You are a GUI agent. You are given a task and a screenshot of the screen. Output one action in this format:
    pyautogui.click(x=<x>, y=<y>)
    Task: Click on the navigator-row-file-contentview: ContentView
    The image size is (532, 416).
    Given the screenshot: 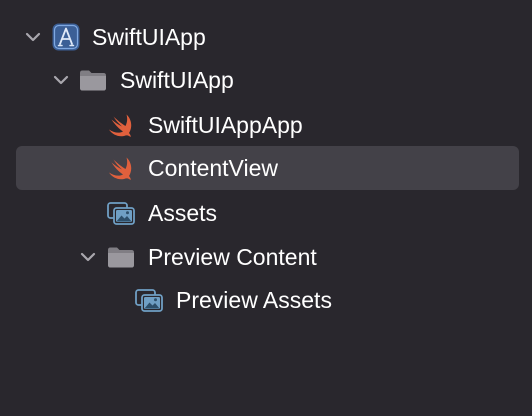 What is the action you would take?
    pyautogui.click(x=267, y=168)
    